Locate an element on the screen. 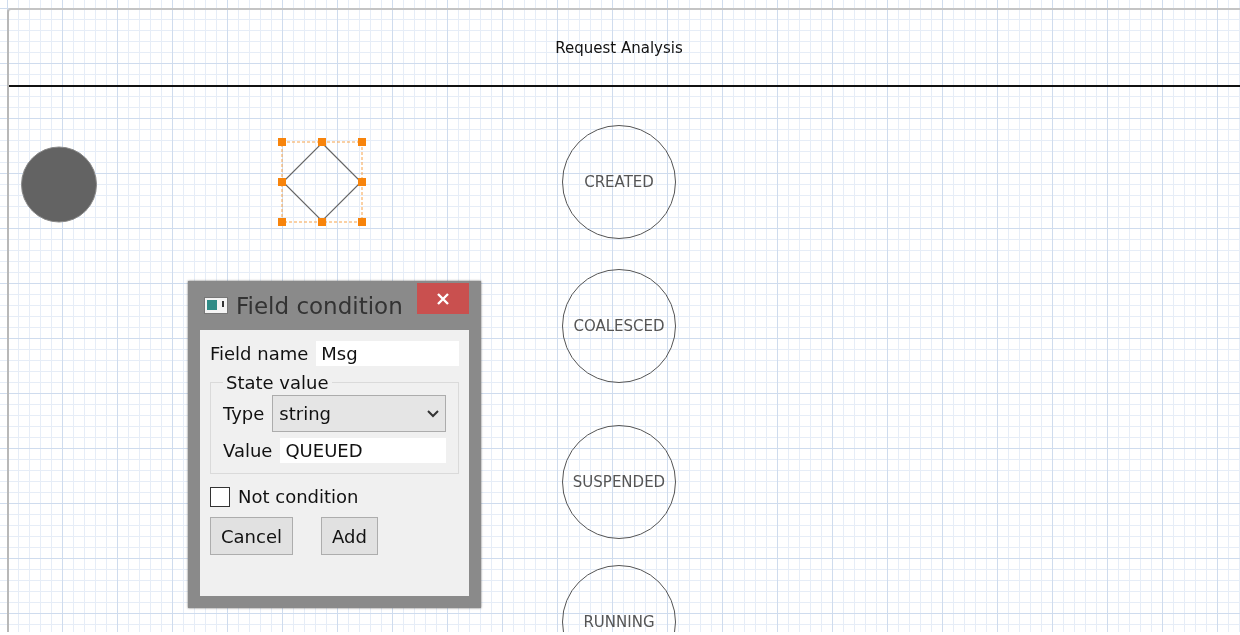 This screenshot has height=635, width=1240. value-input: QUEUED is located at coordinates (363, 450).